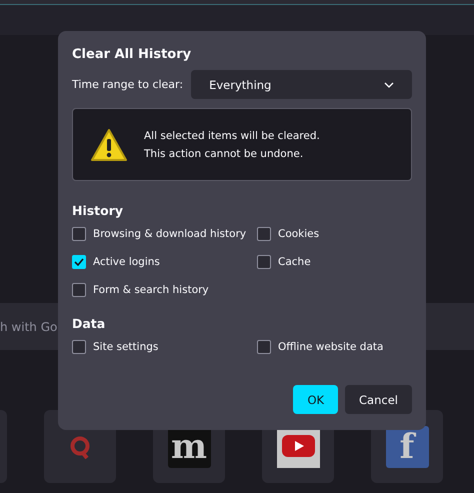  I want to click on warning-text: All selected items will be cleared., so click(232, 136).